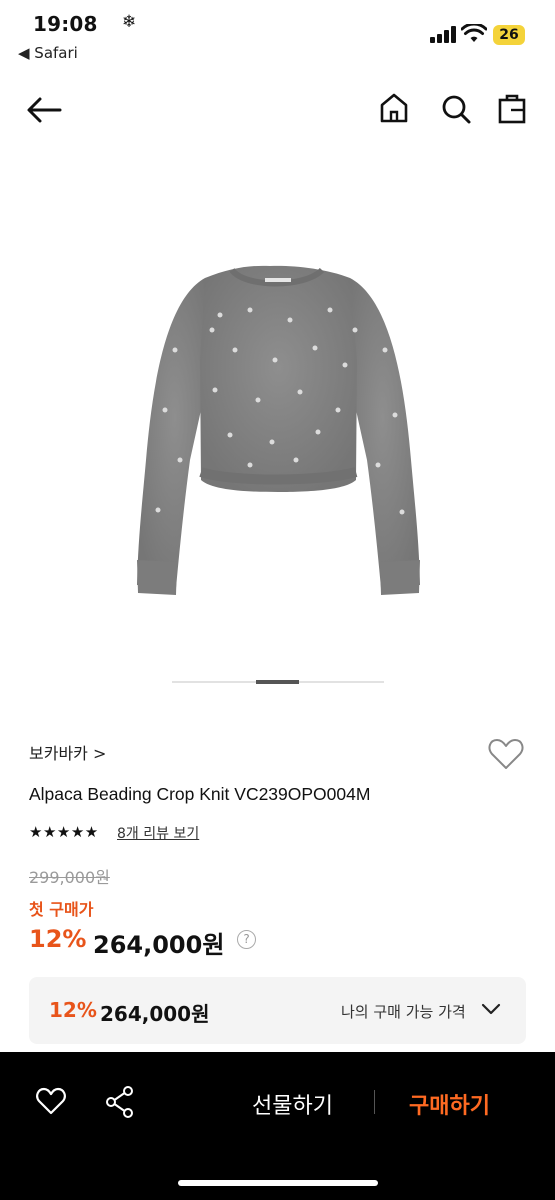 Image resolution: width=555 pixels, height=1200 pixels. Describe the element at coordinates (64, 832) in the screenshot. I see `rating-stars: ★★★★★` at that location.